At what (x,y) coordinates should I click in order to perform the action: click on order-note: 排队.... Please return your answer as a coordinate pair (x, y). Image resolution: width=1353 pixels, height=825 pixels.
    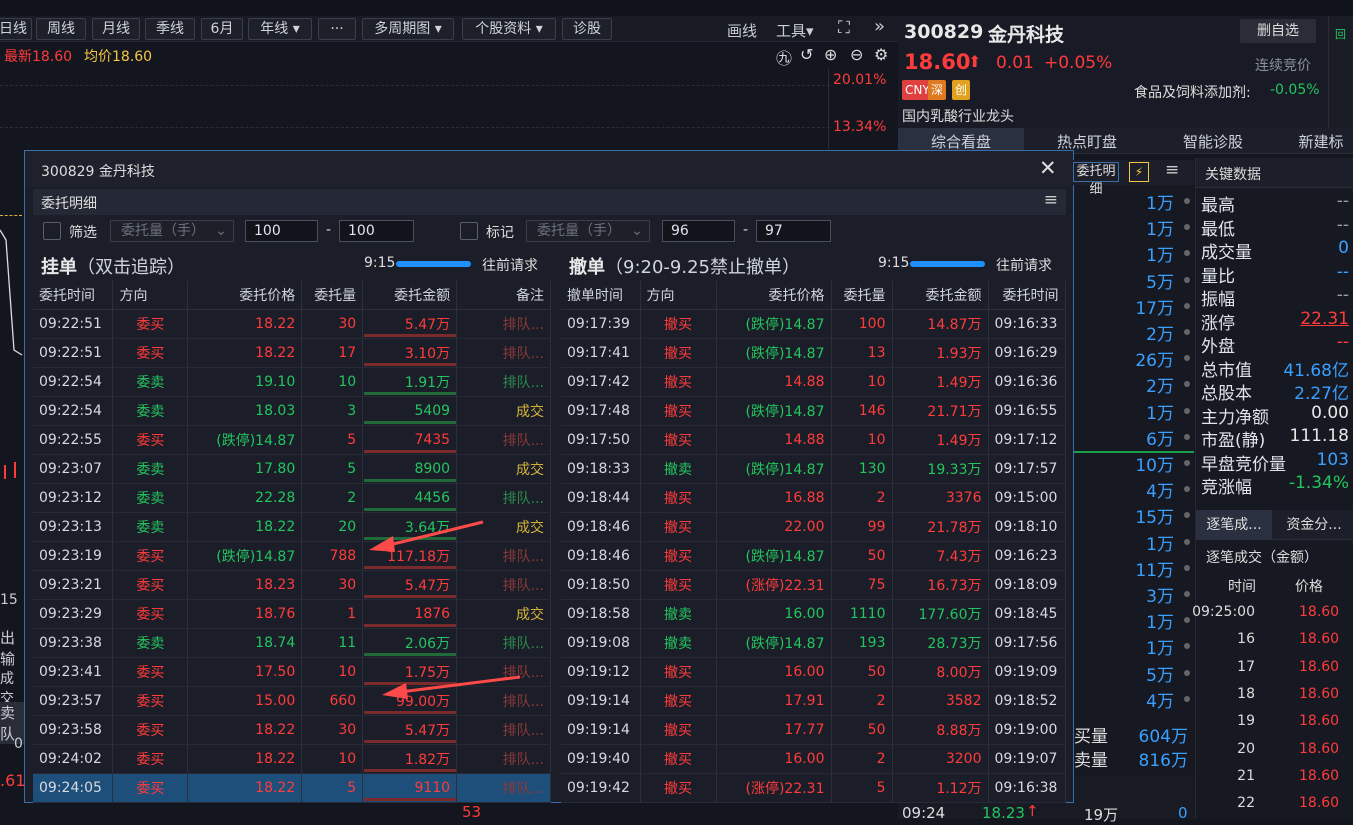
    Looking at the image, I should click on (503, 701).